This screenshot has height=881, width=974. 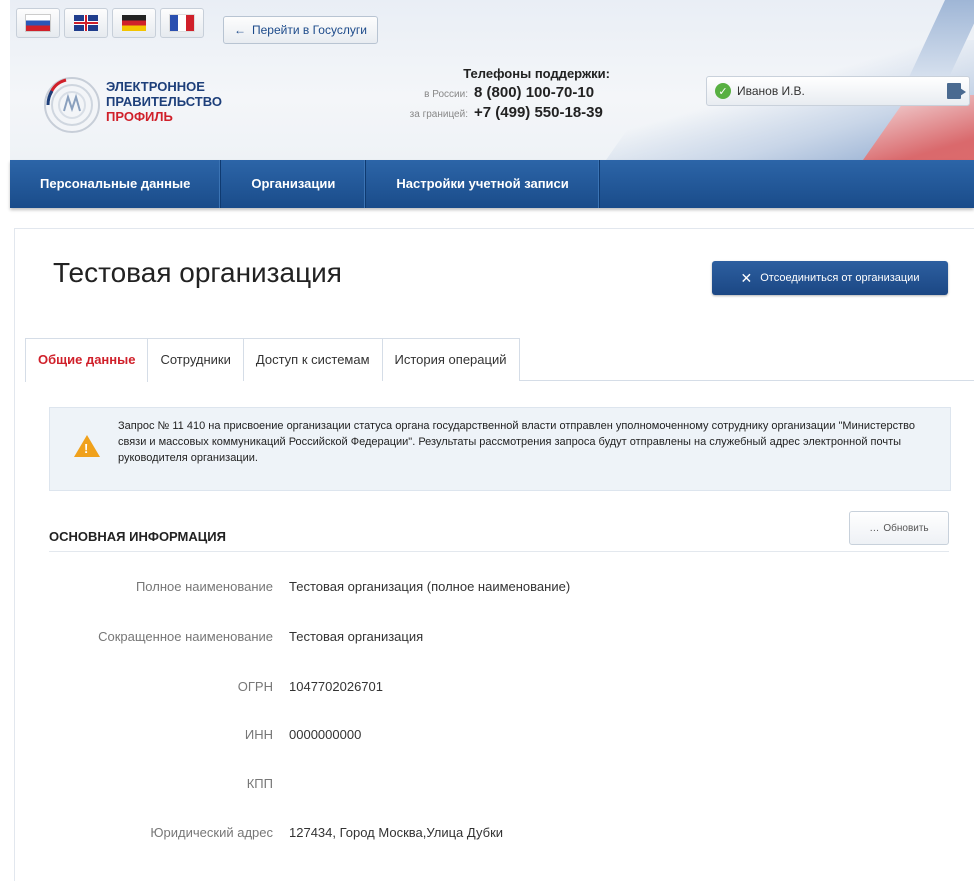 What do you see at coordinates (197, 272) in the screenshot?
I see `page-title: Тестовая организация` at bounding box center [197, 272].